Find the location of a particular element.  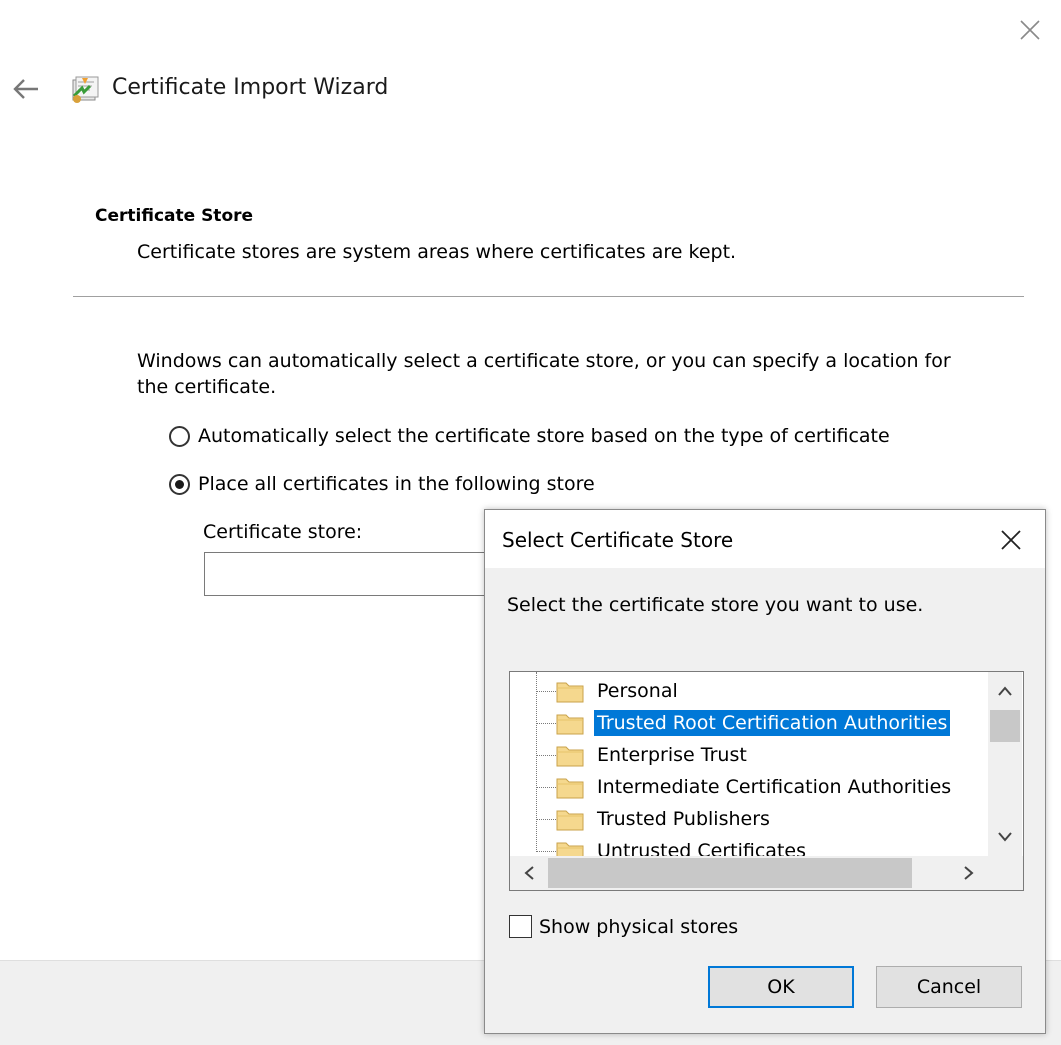

ok-button: OK is located at coordinates (781, 987).